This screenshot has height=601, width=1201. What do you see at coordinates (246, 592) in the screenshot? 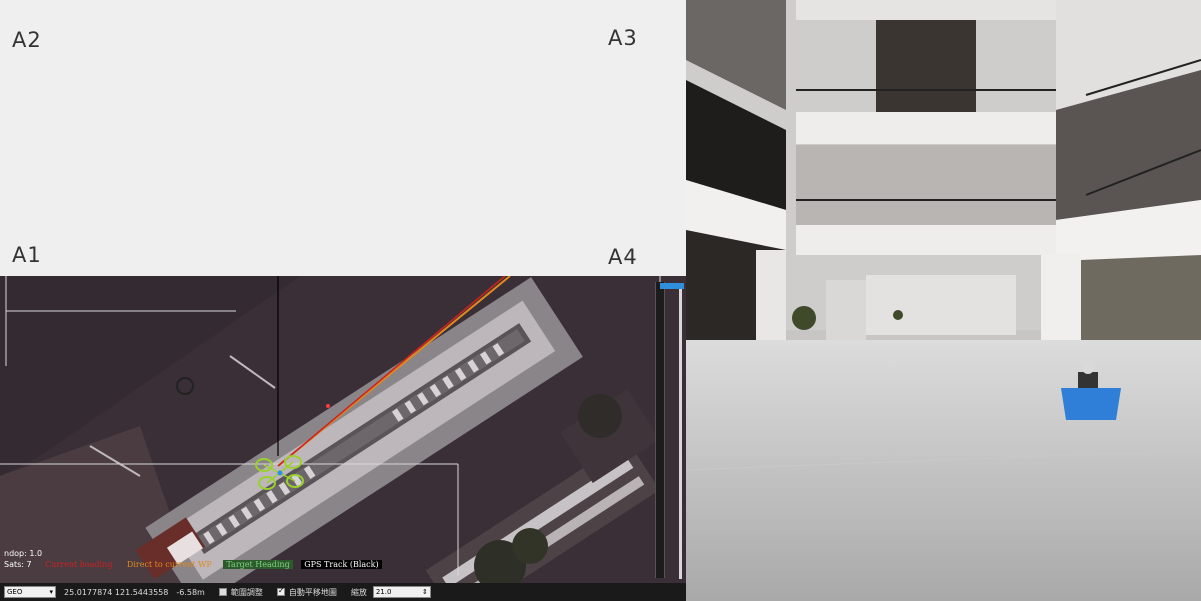
I see `range-adjust-label: 範圍調整` at bounding box center [246, 592].